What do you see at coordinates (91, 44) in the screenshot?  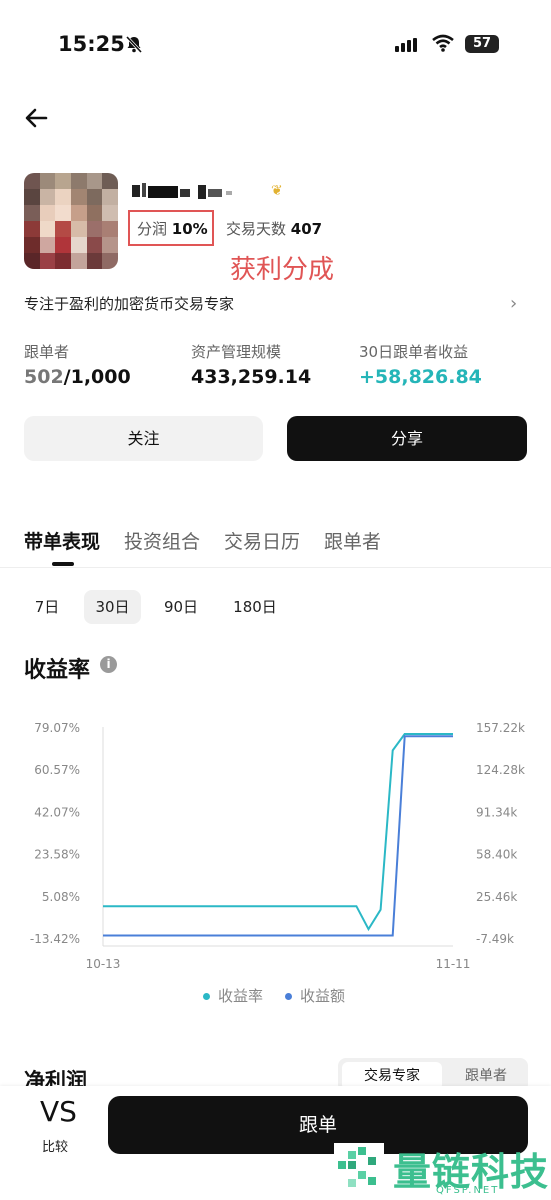 I see `status-time: 15:25` at bounding box center [91, 44].